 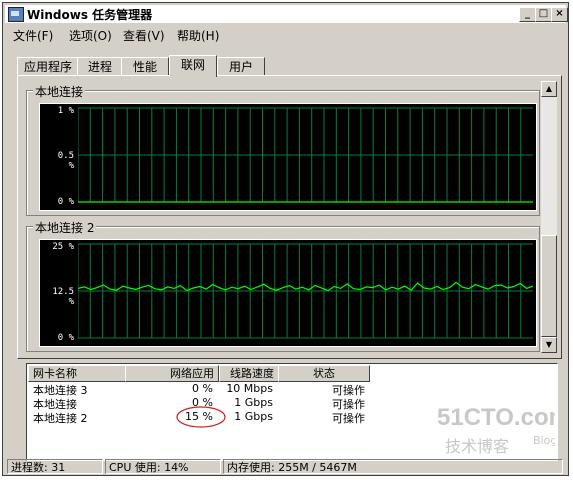 What do you see at coordinates (198, 35) in the screenshot?
I see `menu-help: 帮助(H)` at bounding box center [198, 35].